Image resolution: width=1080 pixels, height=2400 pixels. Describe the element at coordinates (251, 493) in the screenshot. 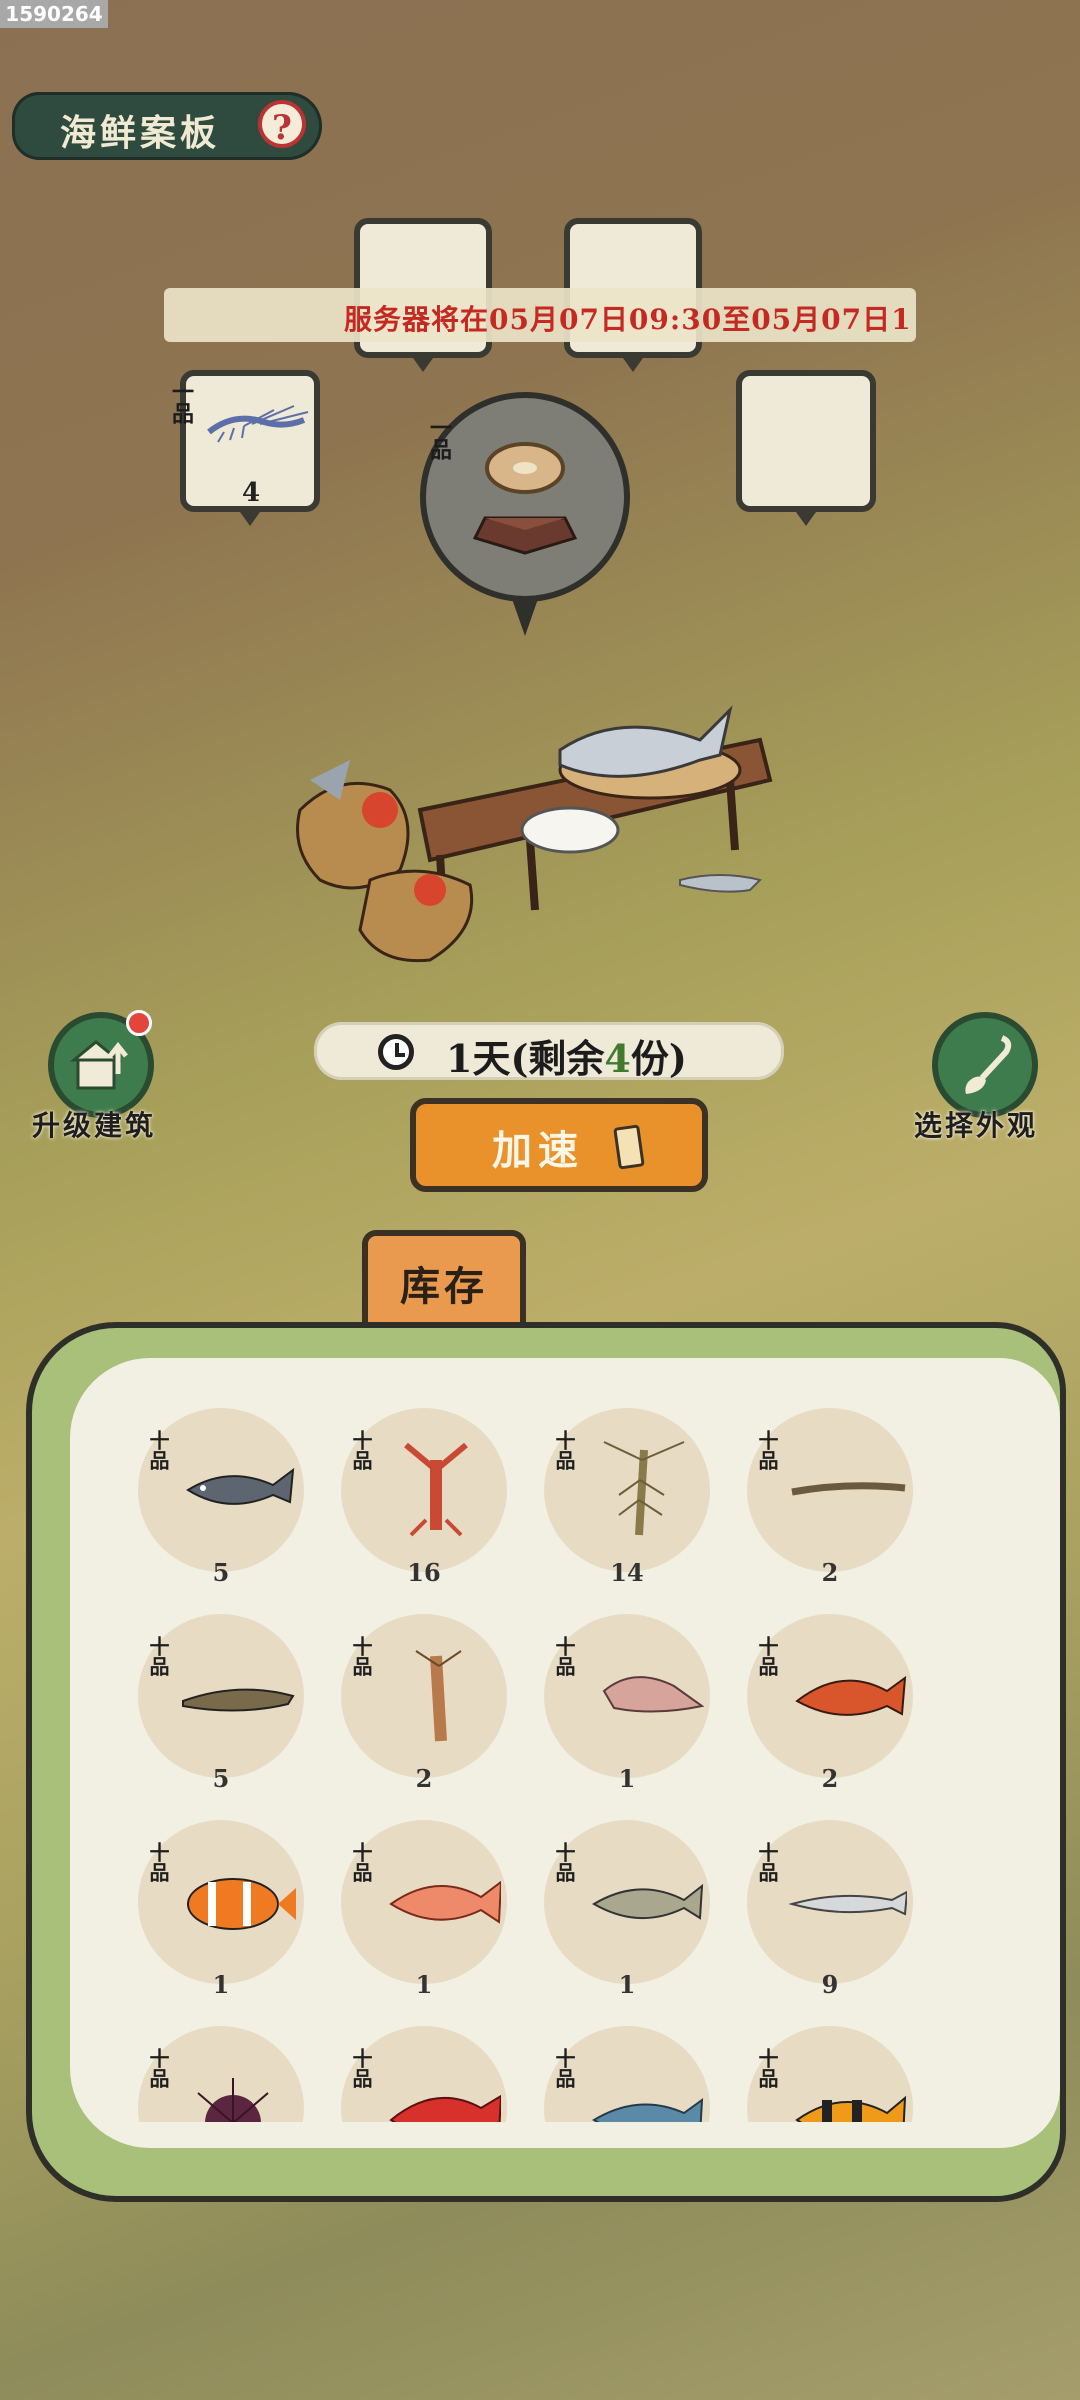

I see `slot-count: 4` at that location.